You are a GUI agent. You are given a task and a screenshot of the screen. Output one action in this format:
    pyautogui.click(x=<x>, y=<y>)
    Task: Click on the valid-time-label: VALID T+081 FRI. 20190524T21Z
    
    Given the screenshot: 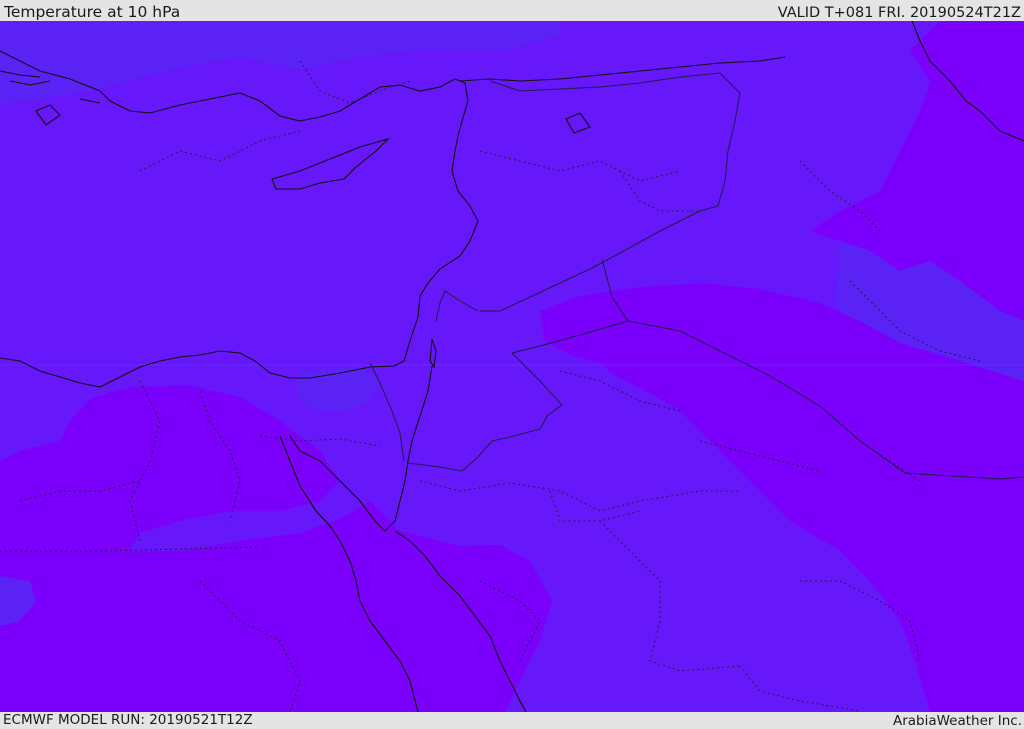 What is the action you would take?
    pyautogui.click(x=899, y=13)
    